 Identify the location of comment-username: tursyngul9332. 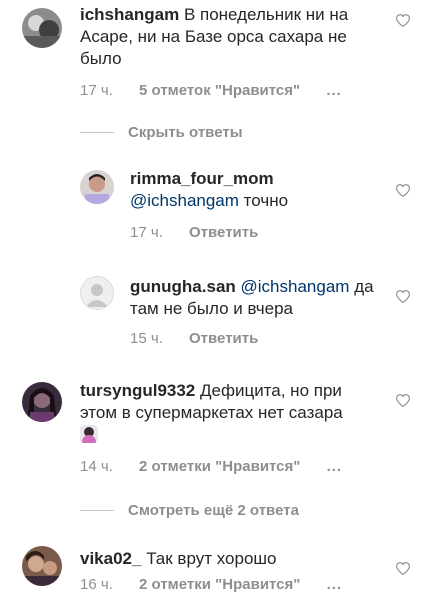
(137, 390).